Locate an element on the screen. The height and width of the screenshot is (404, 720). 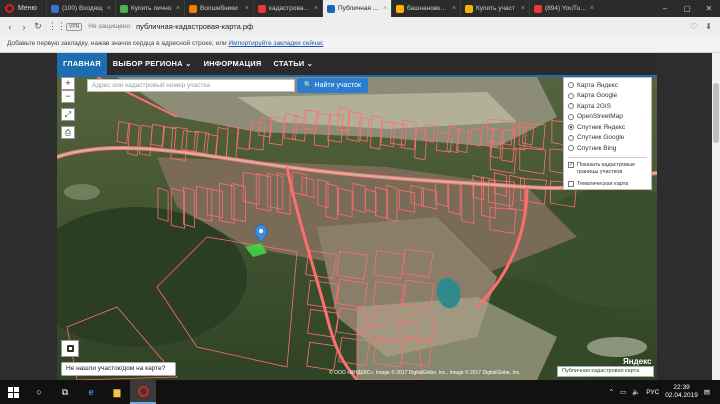
window-controls: – ▢ ✕ is located at coordinates (687, 8).